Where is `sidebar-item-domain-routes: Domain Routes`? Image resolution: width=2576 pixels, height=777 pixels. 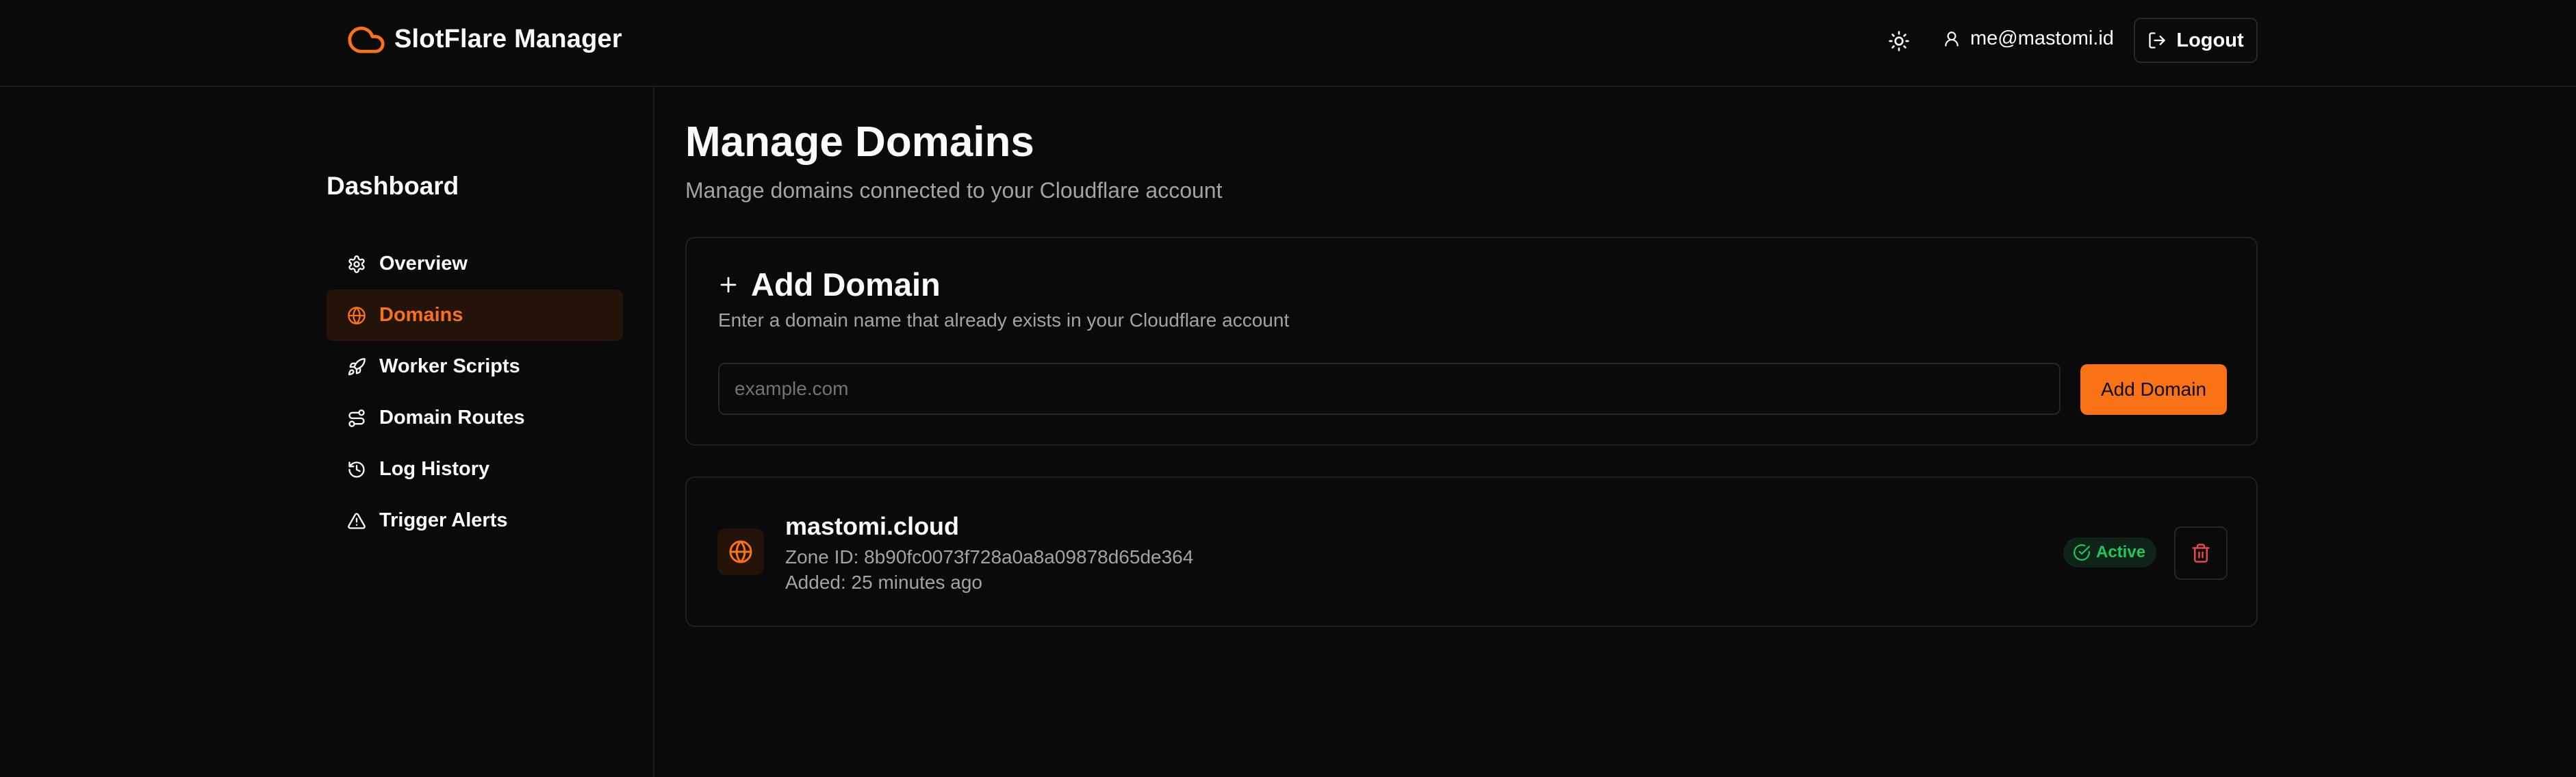
sidebar-item-domain-routes: Domain Routes is located at coordinates (475, 418).